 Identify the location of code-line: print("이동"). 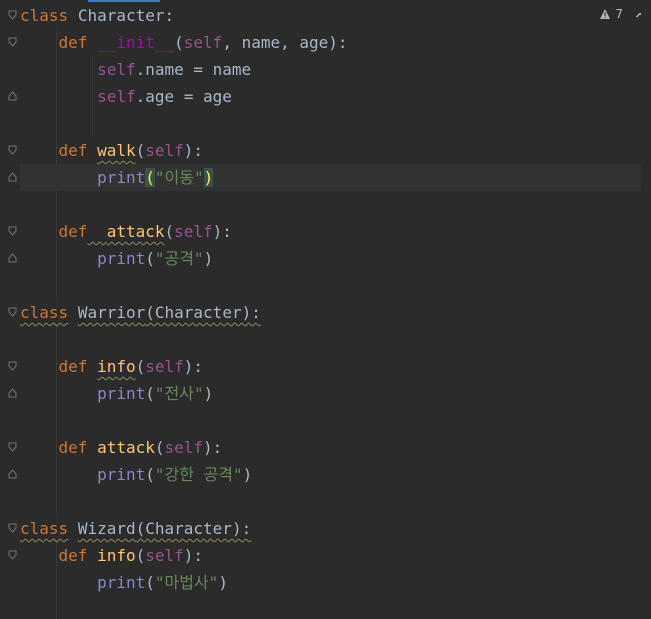
(335, 177).